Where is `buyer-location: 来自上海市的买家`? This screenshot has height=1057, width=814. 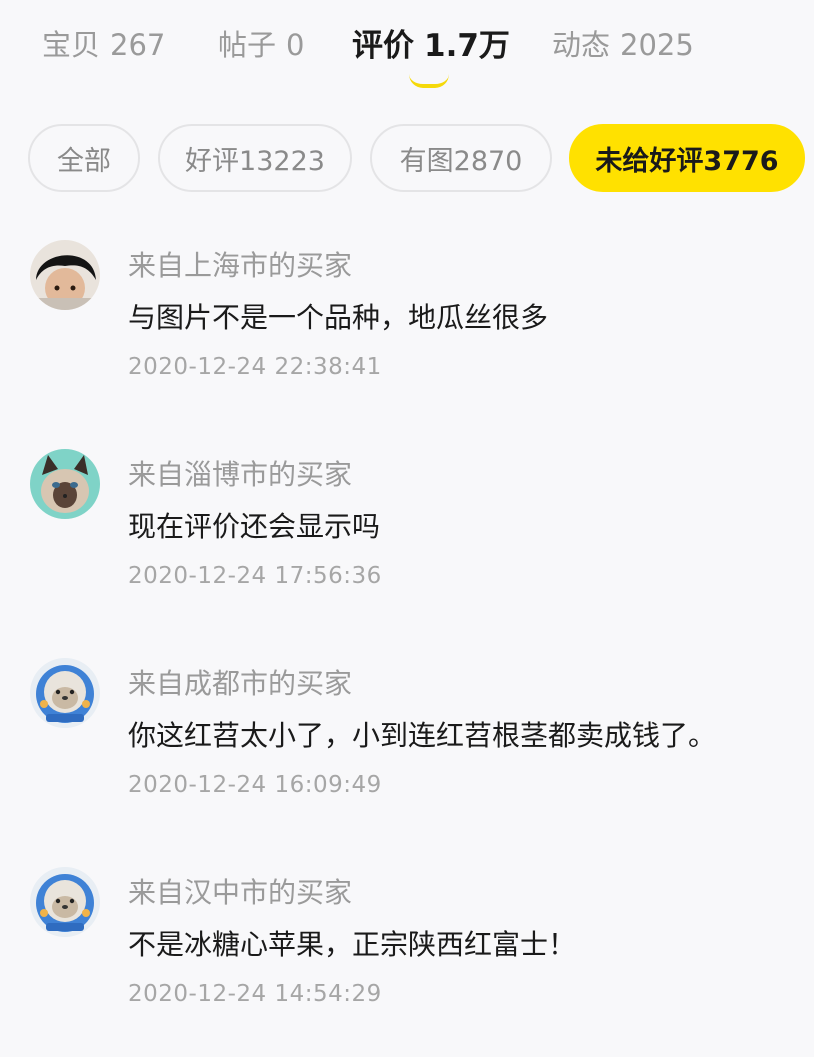 buyer-location: 来自上海市的买家 is located at coordinates (240, 265).